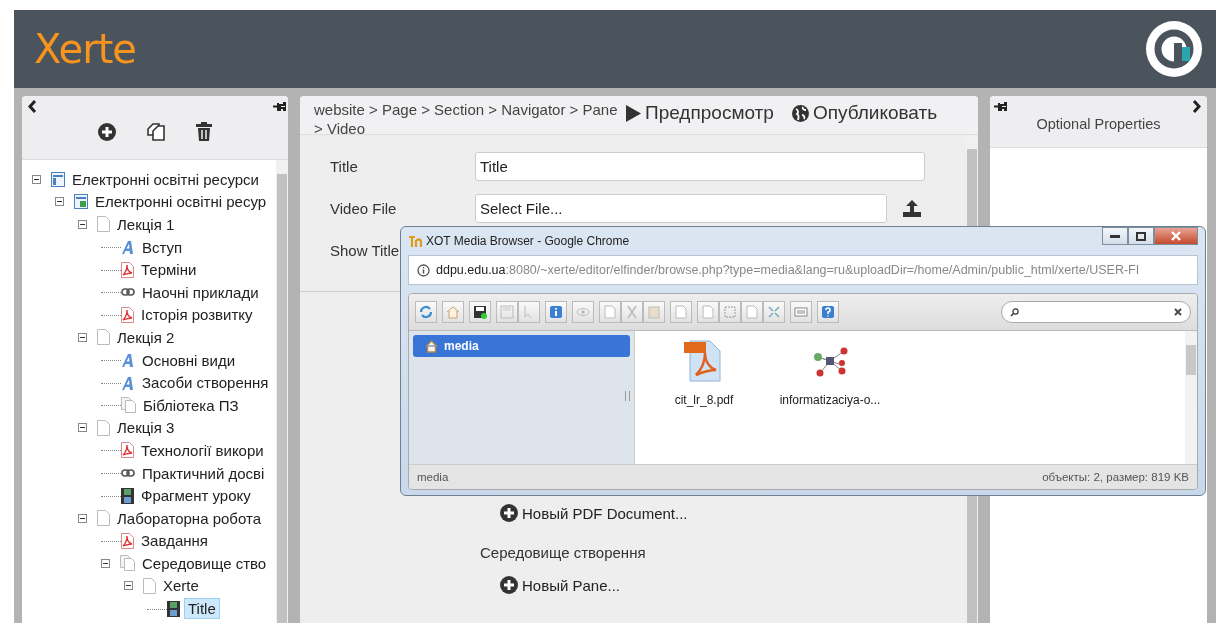 The width and height of the screenshot is (1216, 623). What do you see at coordinates (191, 405) in the screenshot?
I see `tree-item: Бібліотека ПЗ` at bounding box center [191, 405].